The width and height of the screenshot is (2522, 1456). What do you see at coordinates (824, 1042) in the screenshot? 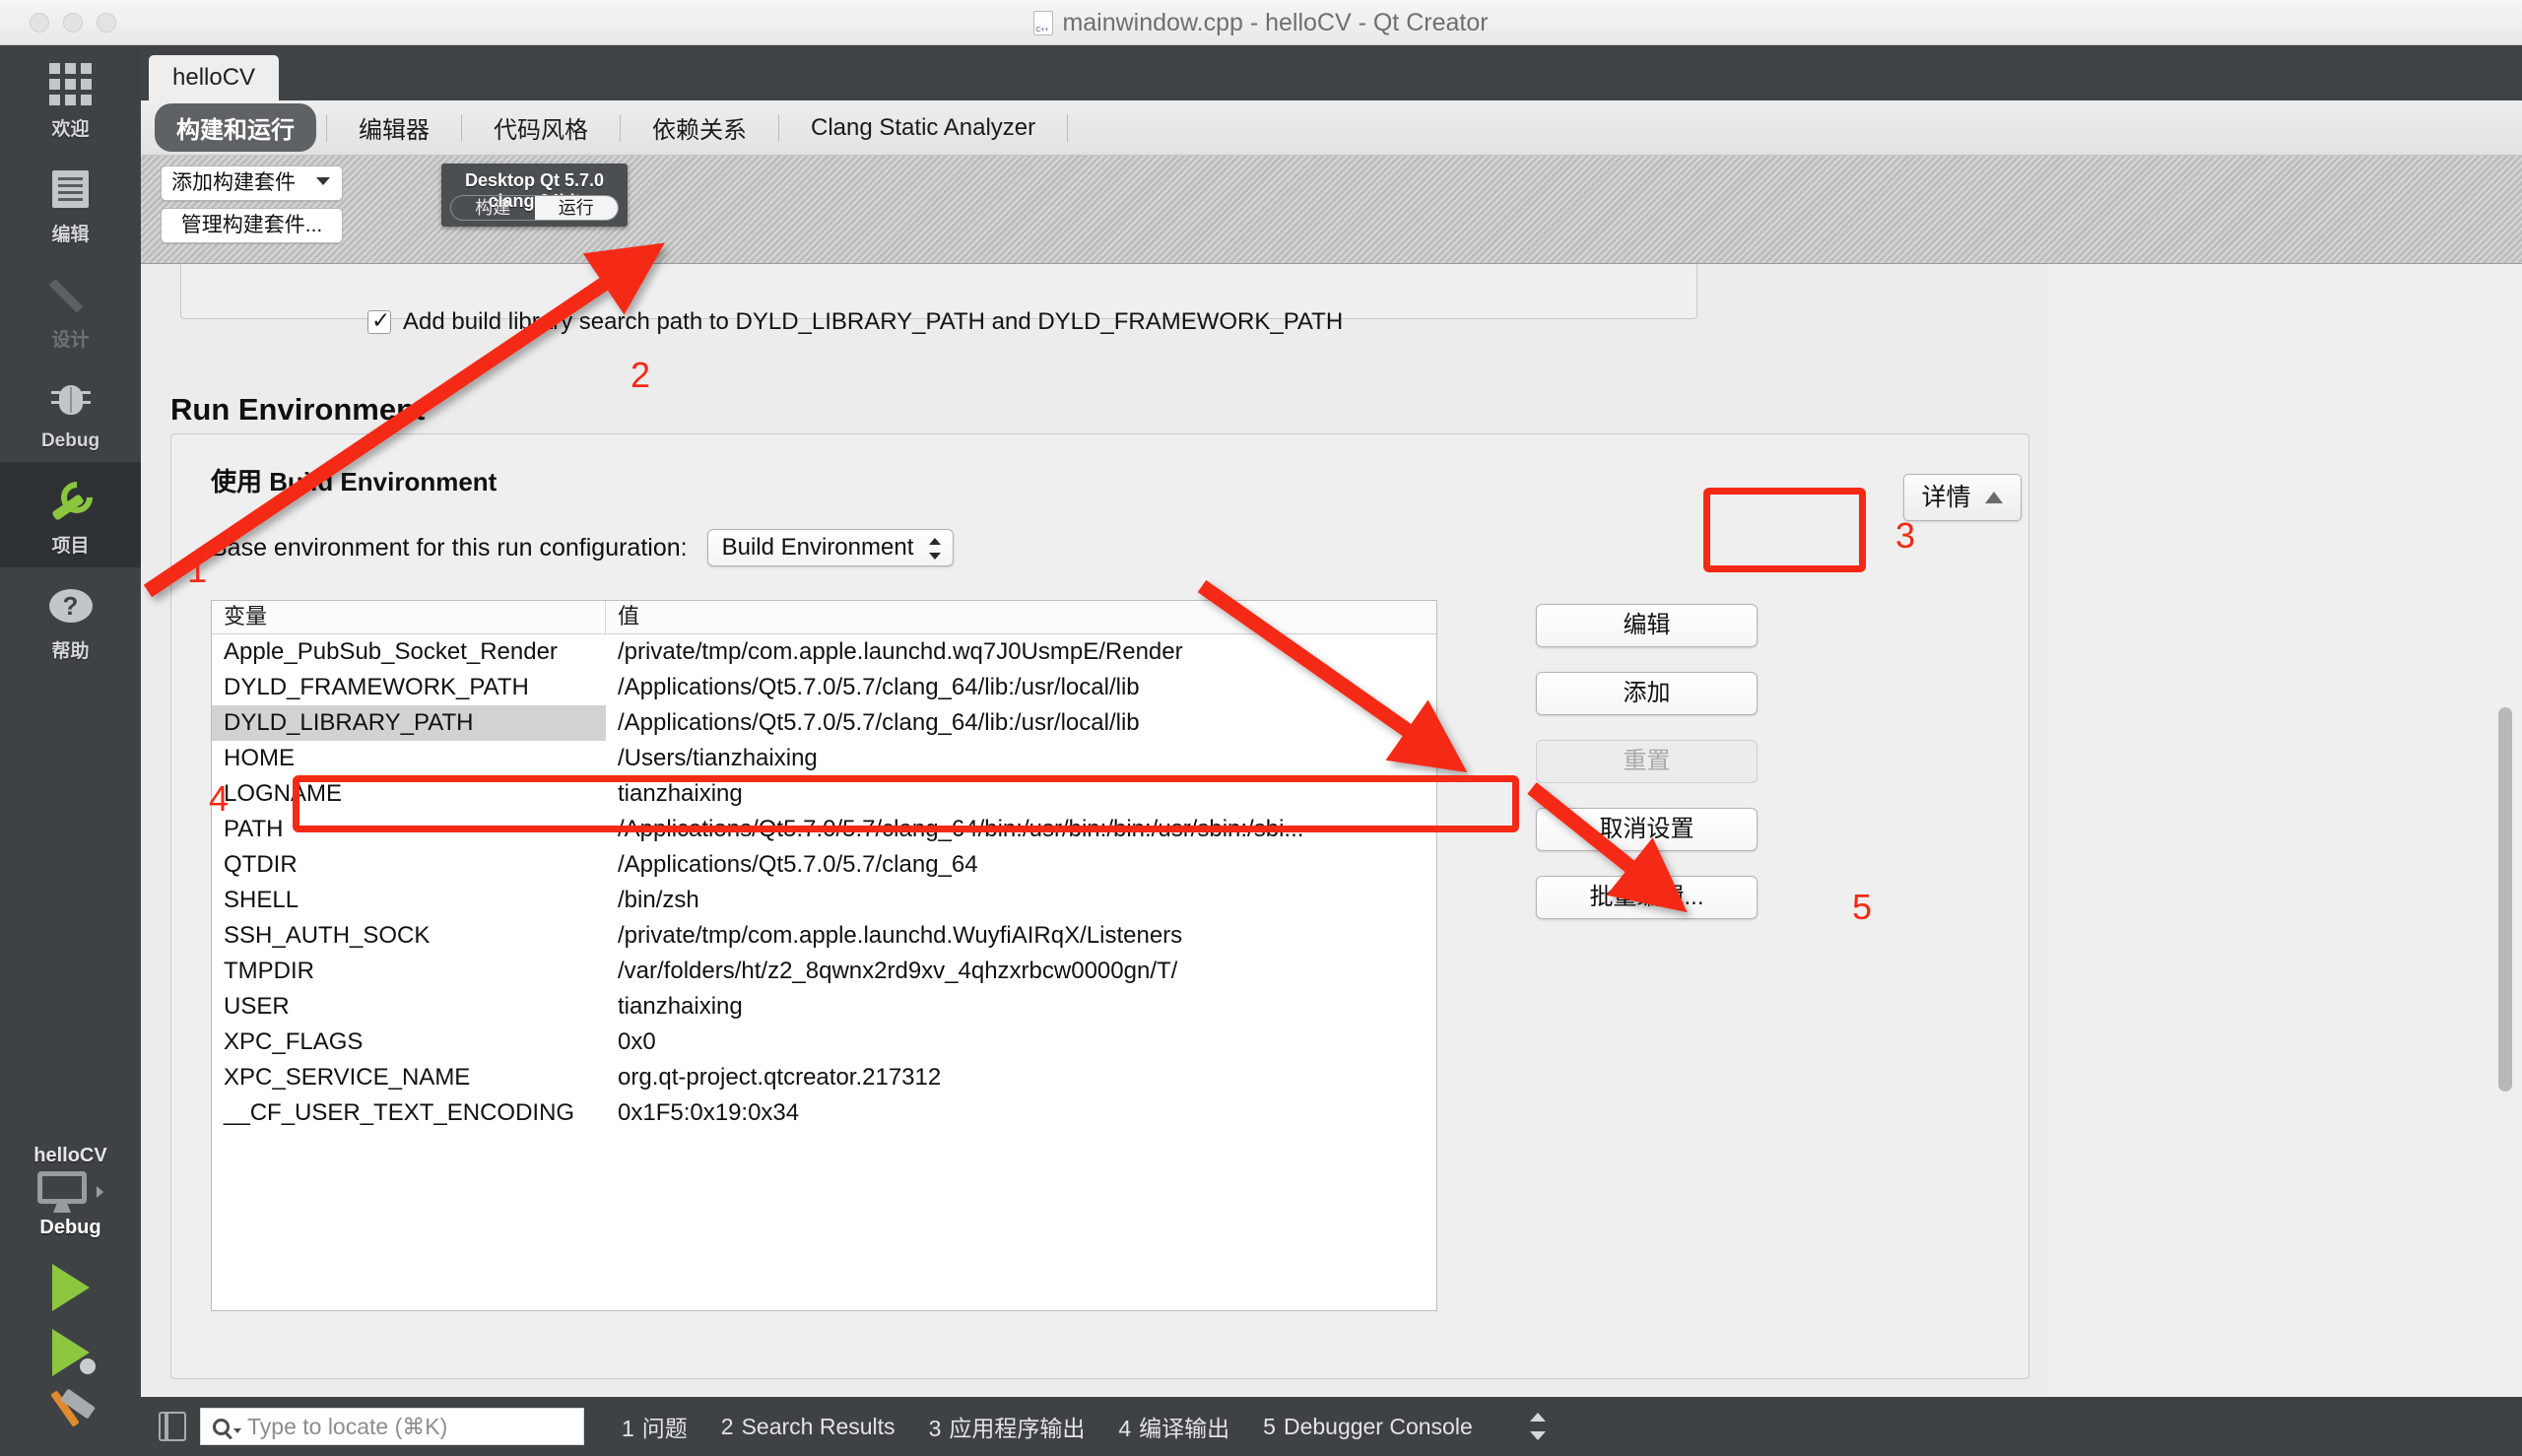
I see `table-row: XPC_FLAGS 0x0` at bounding box center [824, 1042].